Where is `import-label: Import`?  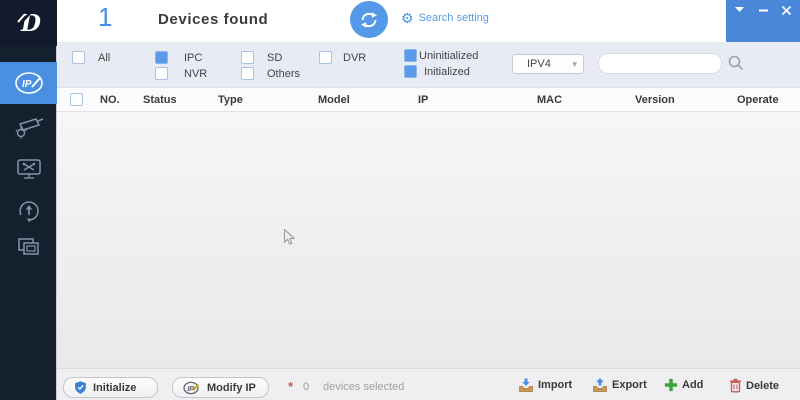
import-label: Import is located at coordinates (555, 385).